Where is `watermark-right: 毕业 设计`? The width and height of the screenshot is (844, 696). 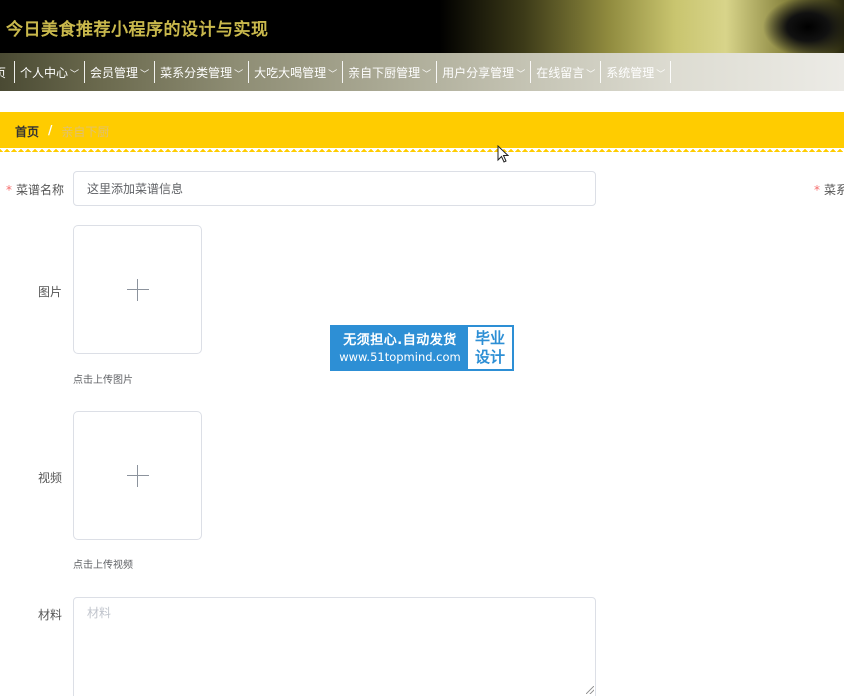
watermark-right: 毕业 设计 is located at coordinates (490, 348).